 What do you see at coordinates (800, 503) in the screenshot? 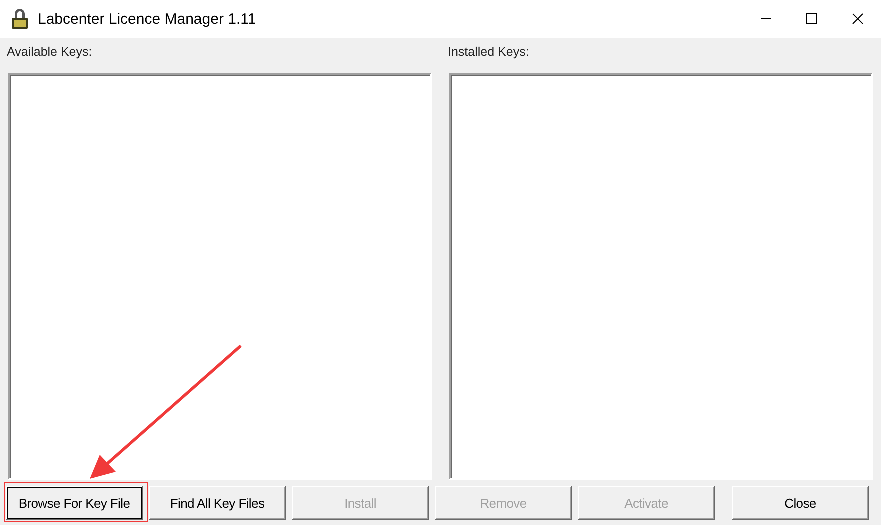
I see `action-button: Close` at bounding box center [800, 503].